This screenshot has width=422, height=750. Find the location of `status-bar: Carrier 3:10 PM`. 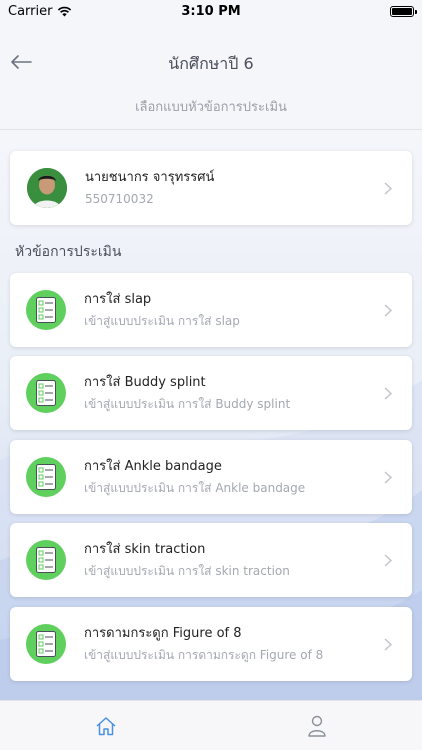

status-bar: Carrier 3:10 PM is located at coordinates (211, 11).